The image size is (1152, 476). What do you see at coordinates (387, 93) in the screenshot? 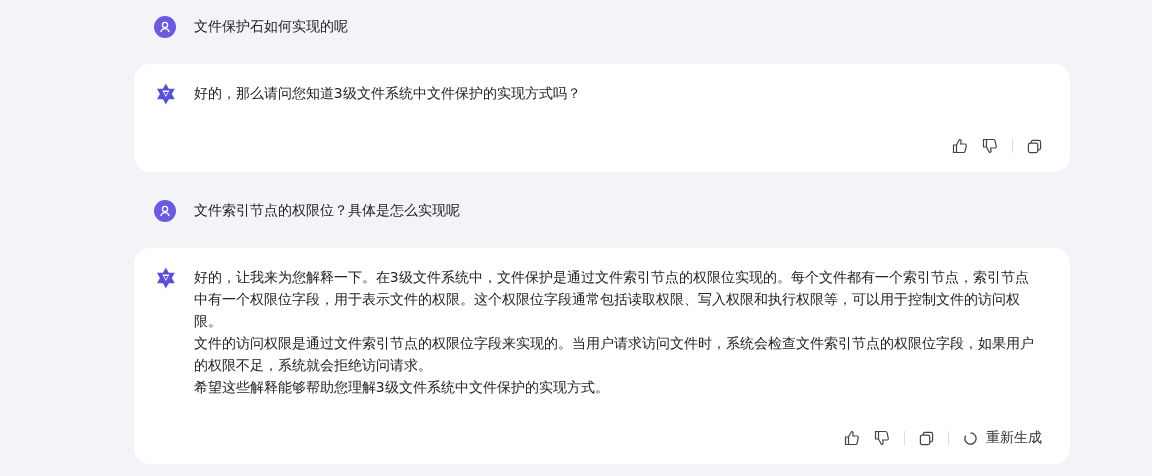
I see `assistant-paragraph: 好的，那么请问您知道3级文件系统中文件保护的实现方式吗？` at bounding box center [387, 93].